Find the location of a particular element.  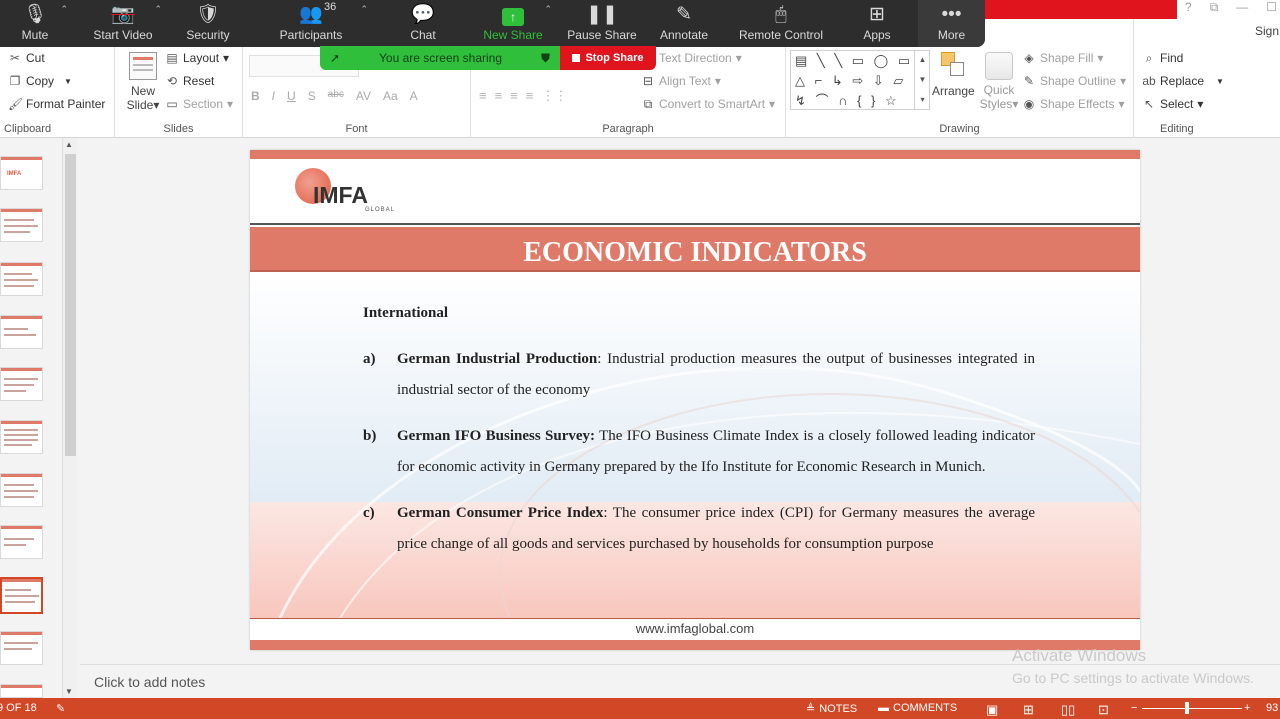

align-center-icon: ≡ is located at coordinates (499, 96).